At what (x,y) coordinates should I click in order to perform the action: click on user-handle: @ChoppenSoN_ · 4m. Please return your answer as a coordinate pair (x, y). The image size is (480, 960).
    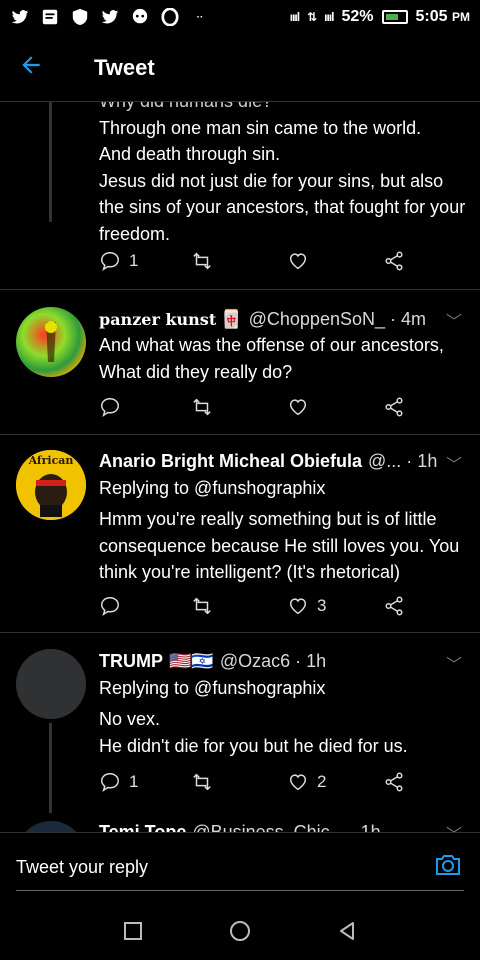
    Looking at the image, I should click on (337, 318).